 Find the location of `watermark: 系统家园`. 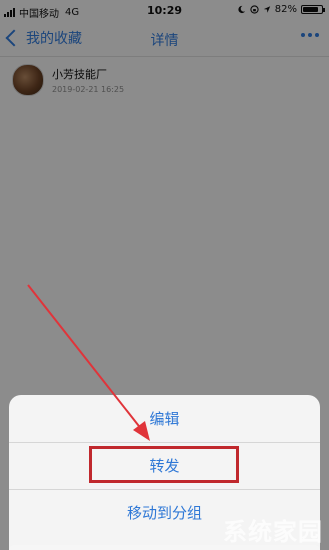

watermark: 系统家园 is located at coordinates (273, 532).